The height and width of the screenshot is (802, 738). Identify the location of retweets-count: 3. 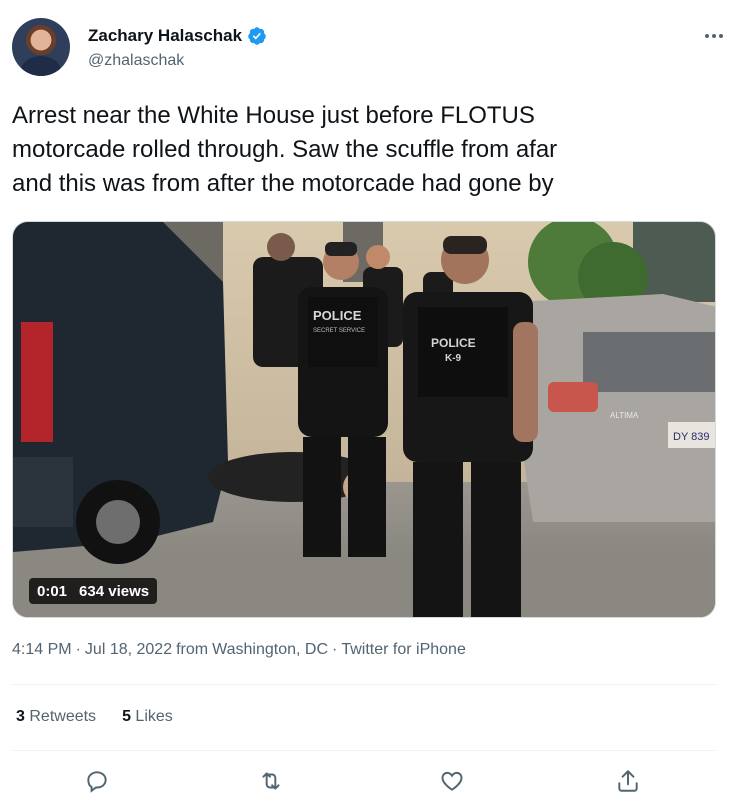
(20, 716).